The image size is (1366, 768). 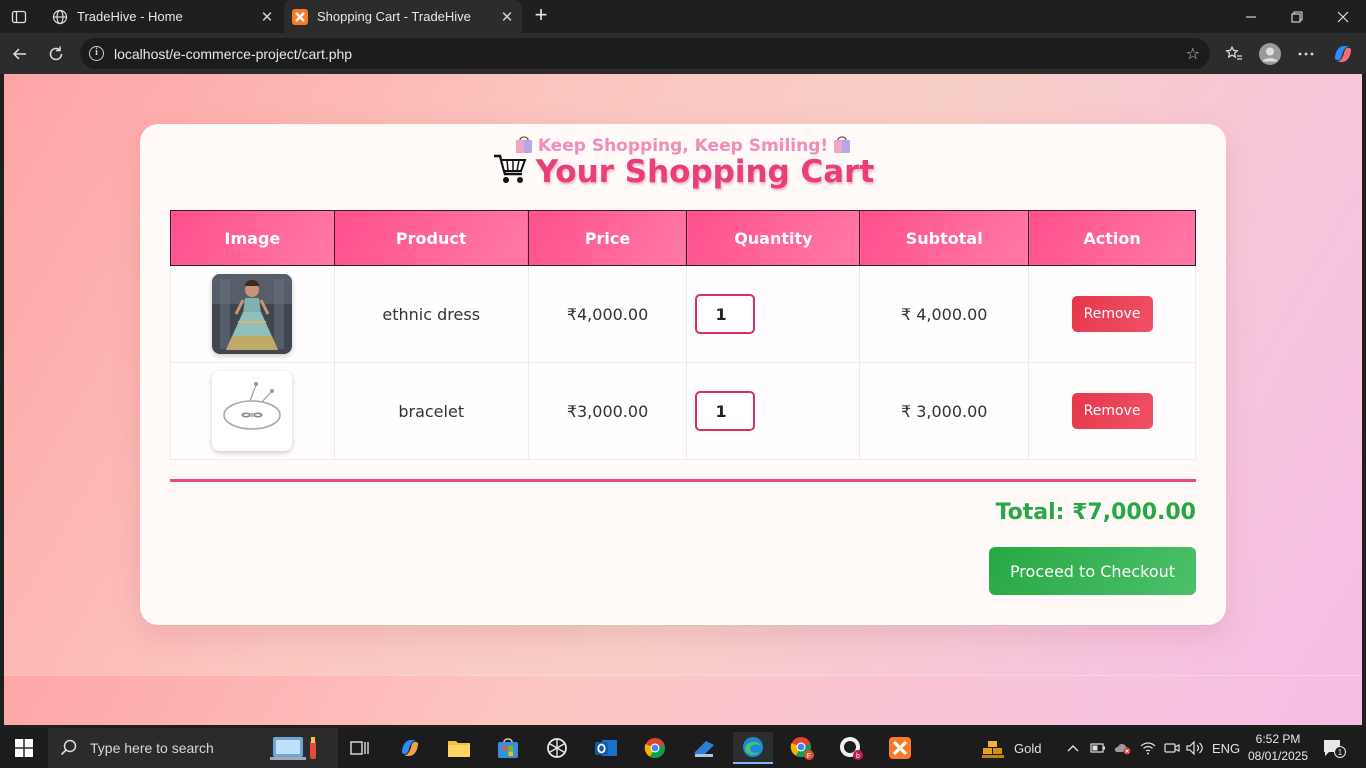 I want to click on xampp-taskbar-icon, so click(x=900, y=748).